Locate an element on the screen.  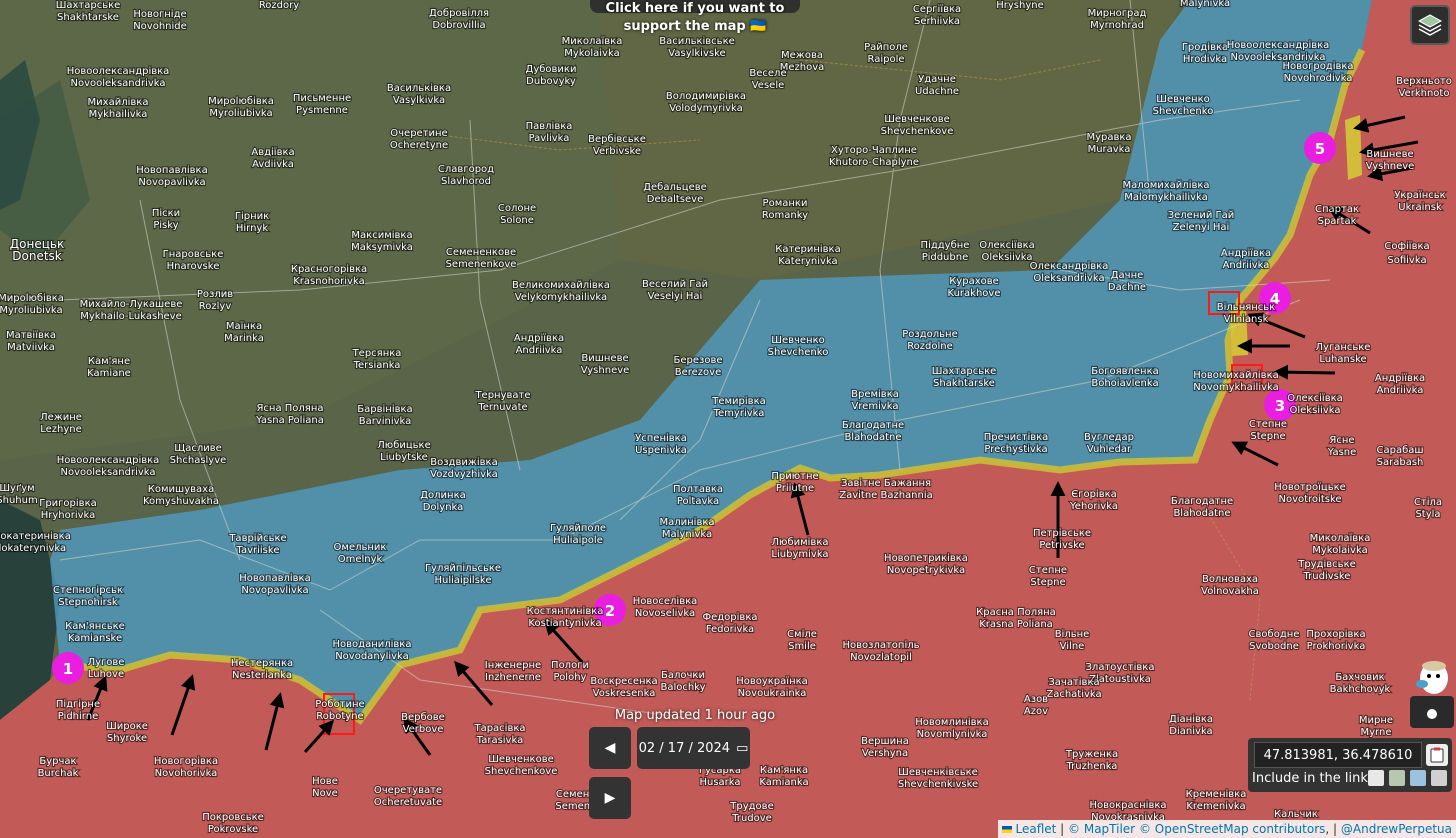
calendar-icon: ▭ is located at coordinates (742, 748).